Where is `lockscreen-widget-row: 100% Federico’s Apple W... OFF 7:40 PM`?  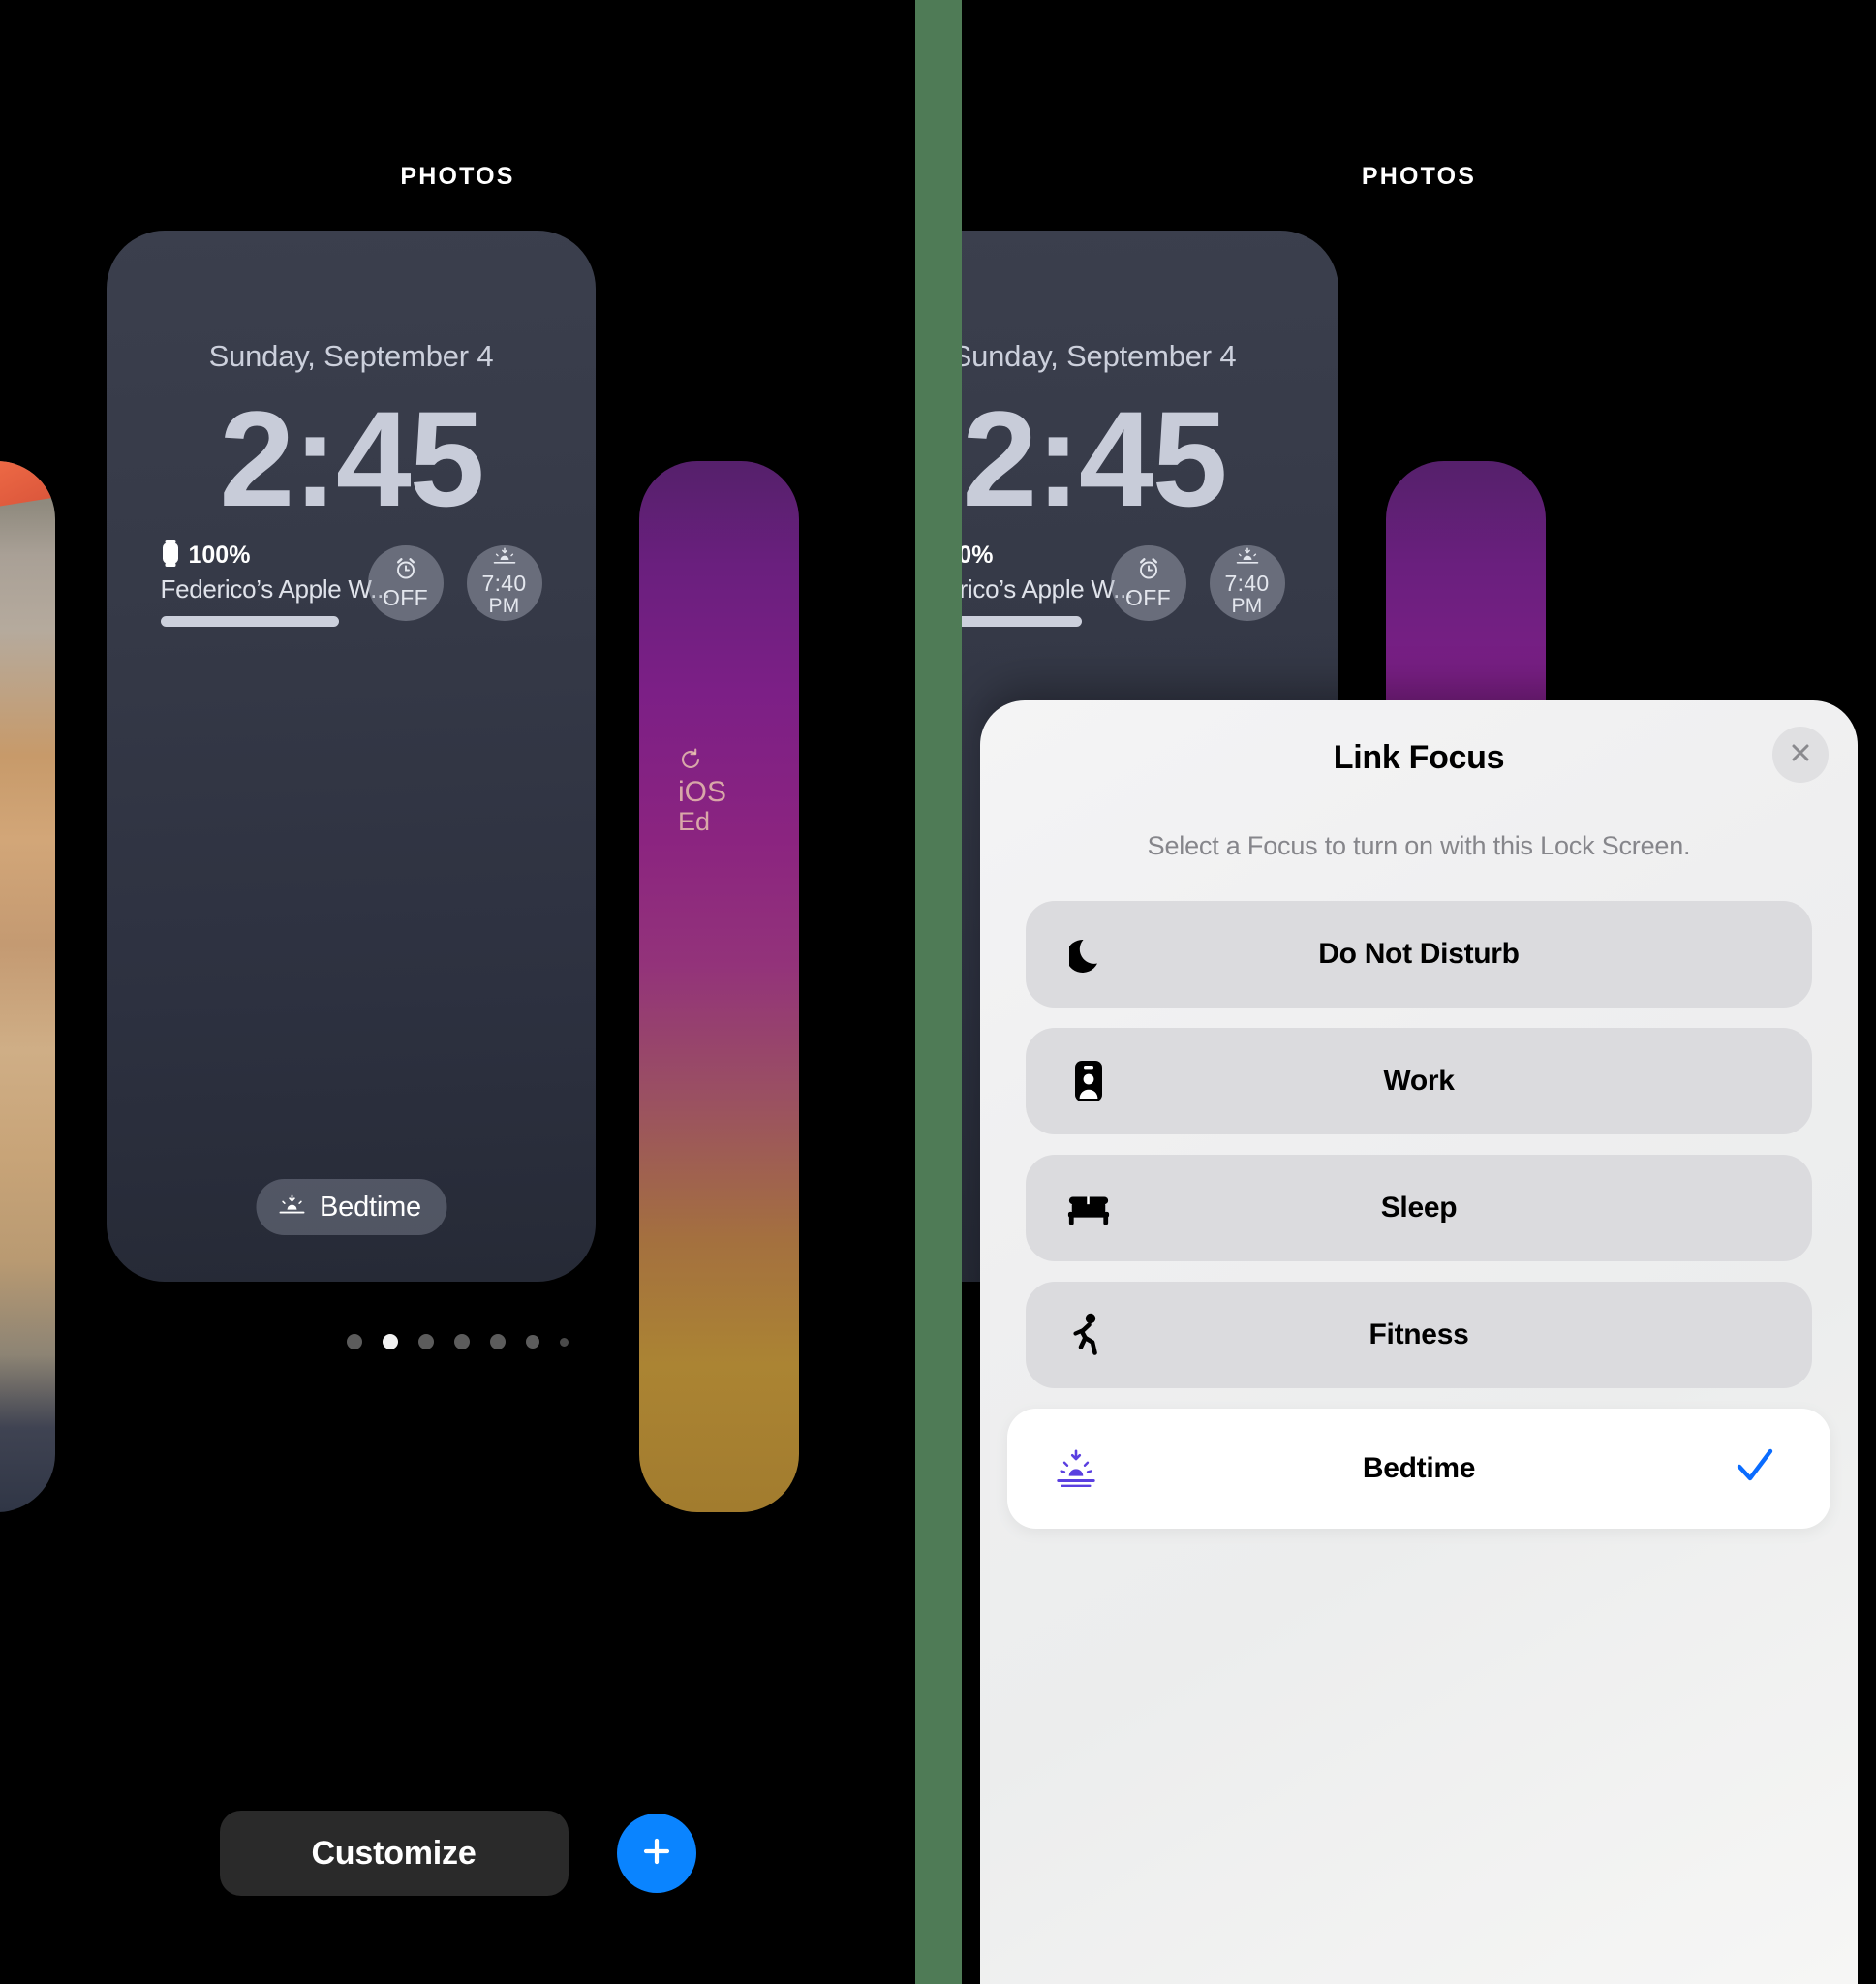 lockscreen-widget-row: 100% Federico’s Apple W... OFF 7:40 PM is located at coordinates (351, 583).